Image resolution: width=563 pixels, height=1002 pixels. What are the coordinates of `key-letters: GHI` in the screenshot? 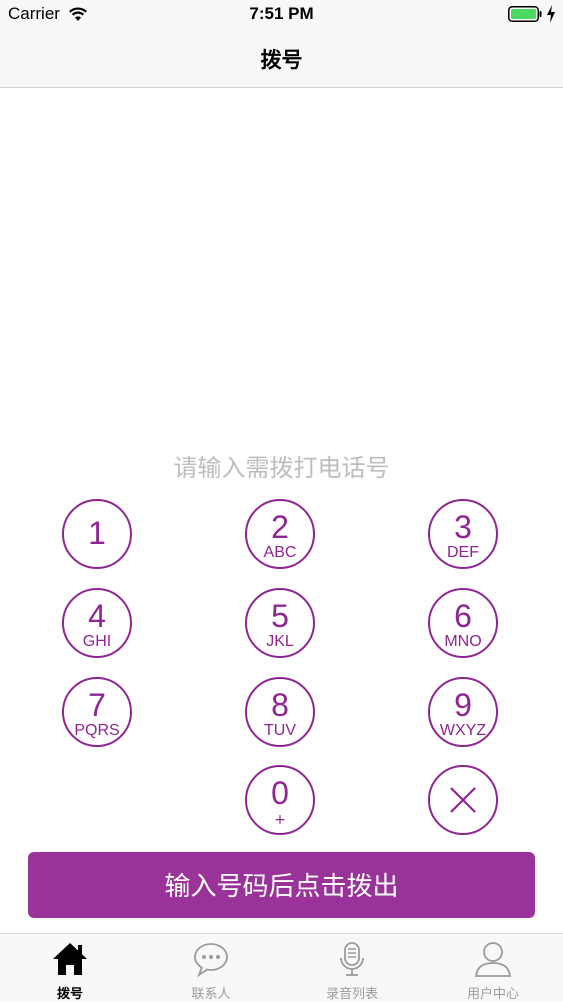 It's located at (97, 641).